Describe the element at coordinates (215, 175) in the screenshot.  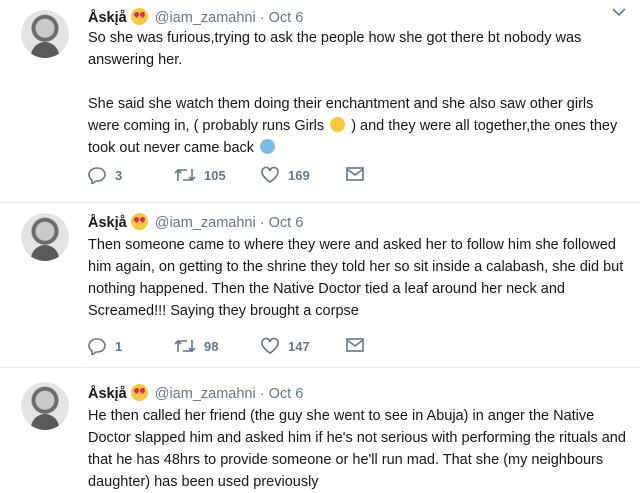
I see `retweet-count: 105` at that location.